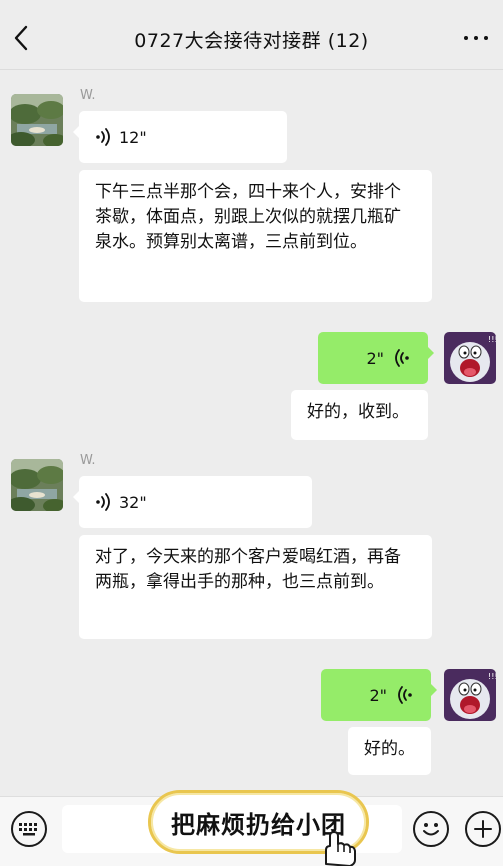  Describe the element at coordinates (133, 137) in the screenshot. I see `voice-duration: 12"` at that location.